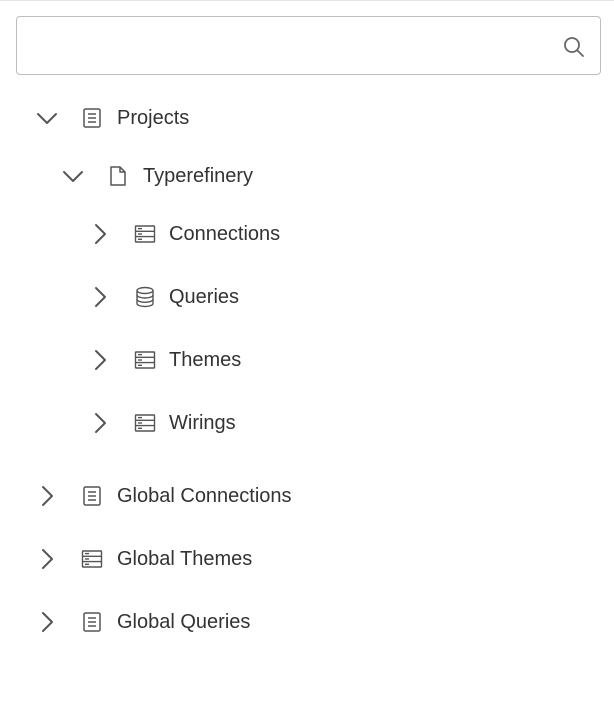 The height and width of the screenshot is (703, 614). I want to click on tree-node-label: Wirings, so click(202, 423).